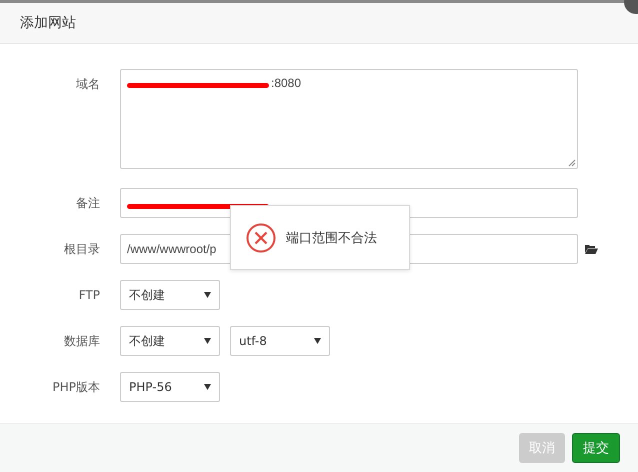  Describe the element at coordinates (596, 448) in the screenshot. I see `dialog-button: 提交` at that location.